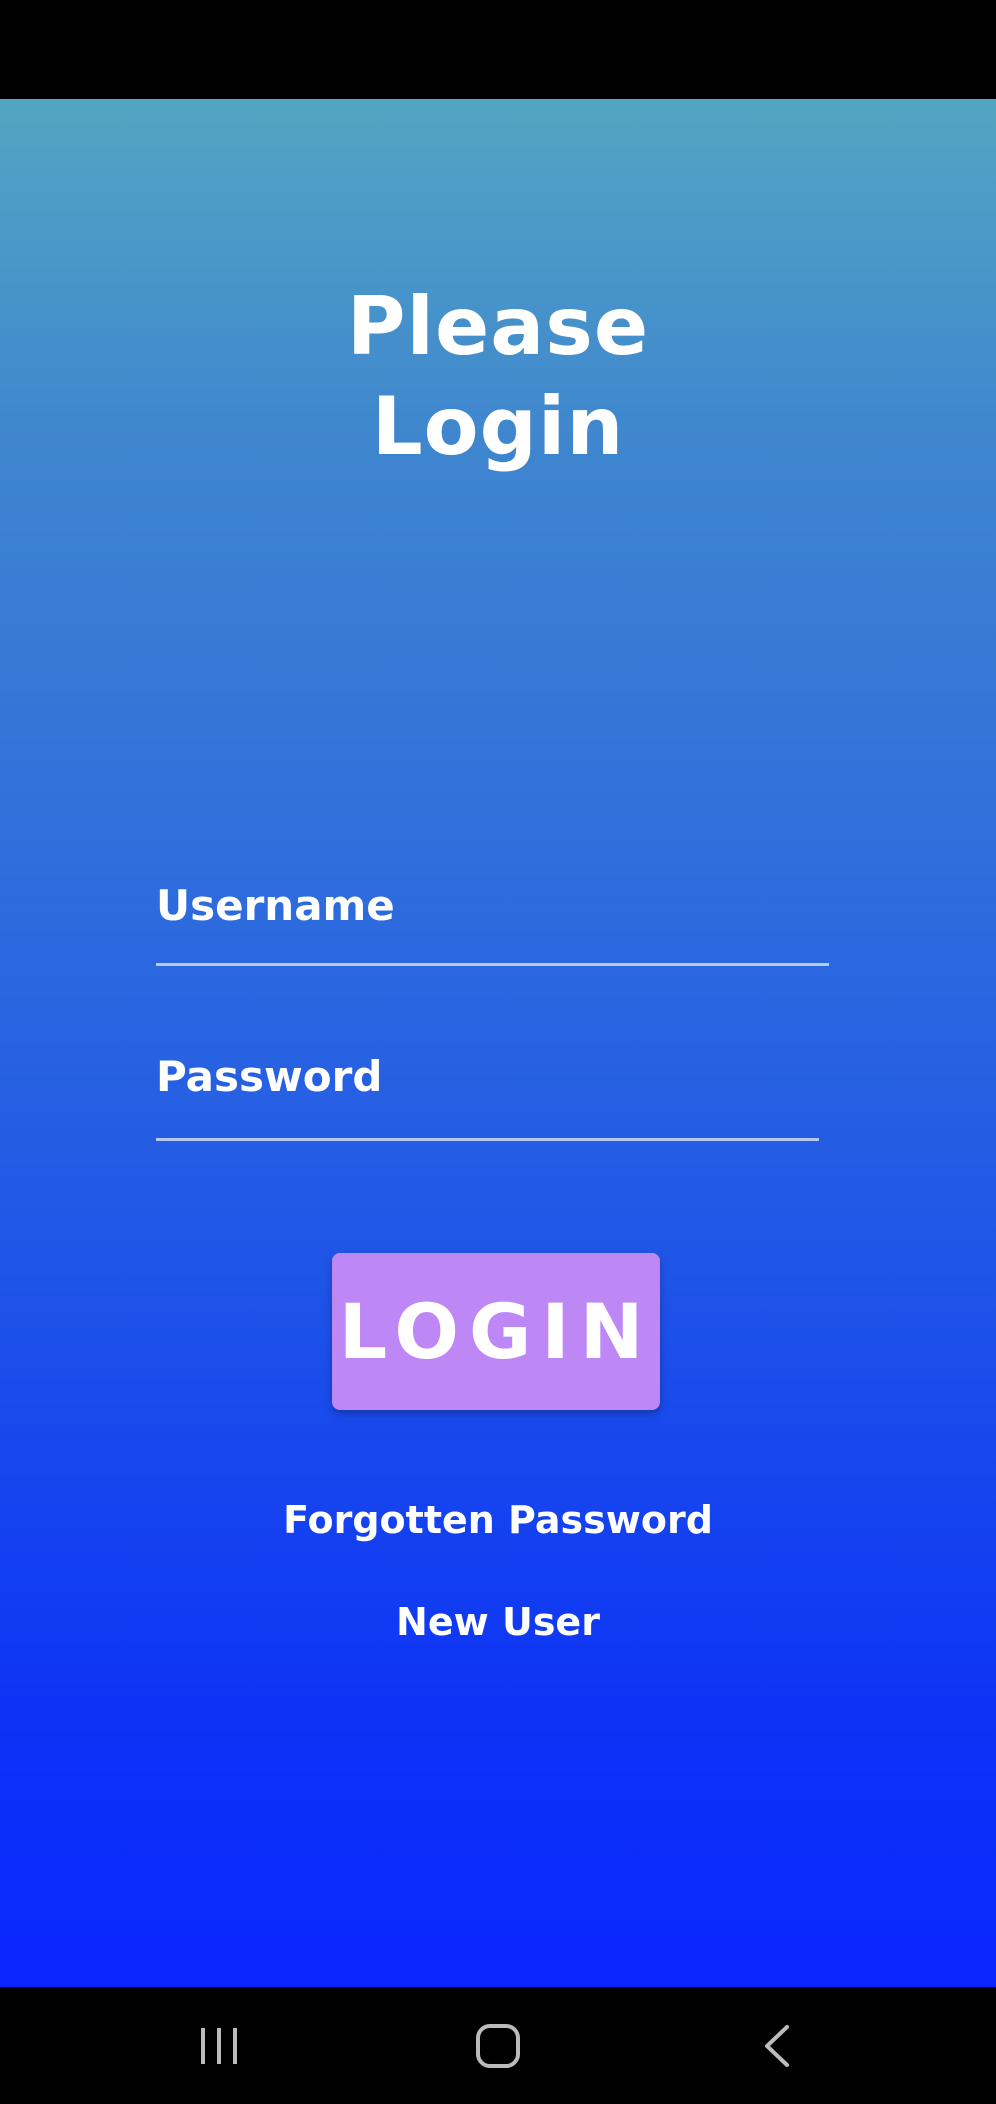 Image resolution: width=996 pixels, height=2104 pixels. What do you see at coordinates (498, 1520) in the screenshot?
I see `forgotten-password-link: Forgotten Password` at bounding box center [498, 1520].